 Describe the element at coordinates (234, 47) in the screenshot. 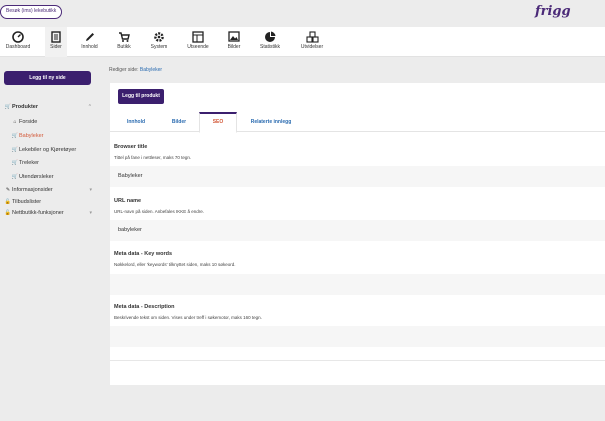

I see `toolbar-bilder-label: Bilder` at that location.